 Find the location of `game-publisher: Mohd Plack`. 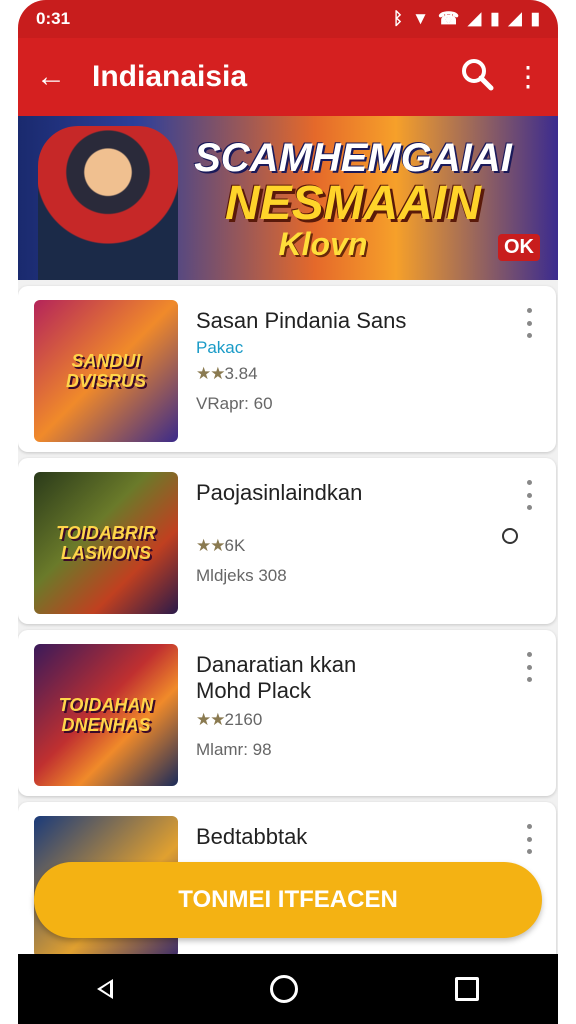

game-publisher: Mohd Plack is located at coordinates (253, 690).